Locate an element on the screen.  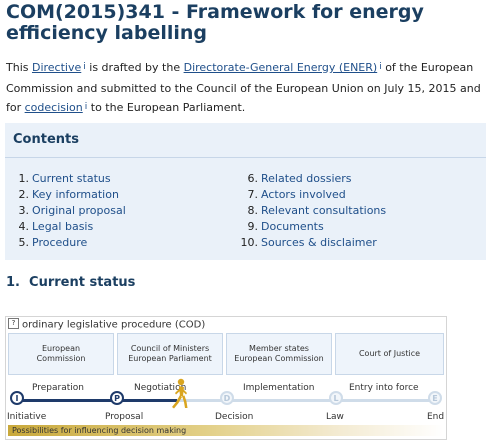
toc-number: 2. is located at coordinates (24, 194).